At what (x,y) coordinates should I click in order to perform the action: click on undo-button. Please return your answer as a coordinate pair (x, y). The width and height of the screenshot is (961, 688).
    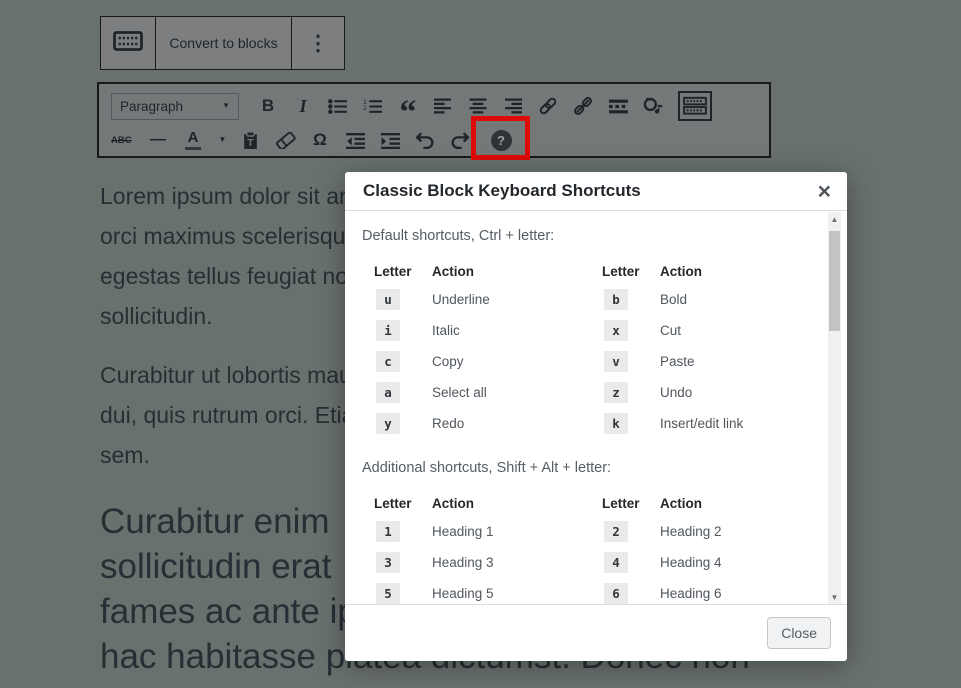
    Looking at the image, I should click on (425, 140).